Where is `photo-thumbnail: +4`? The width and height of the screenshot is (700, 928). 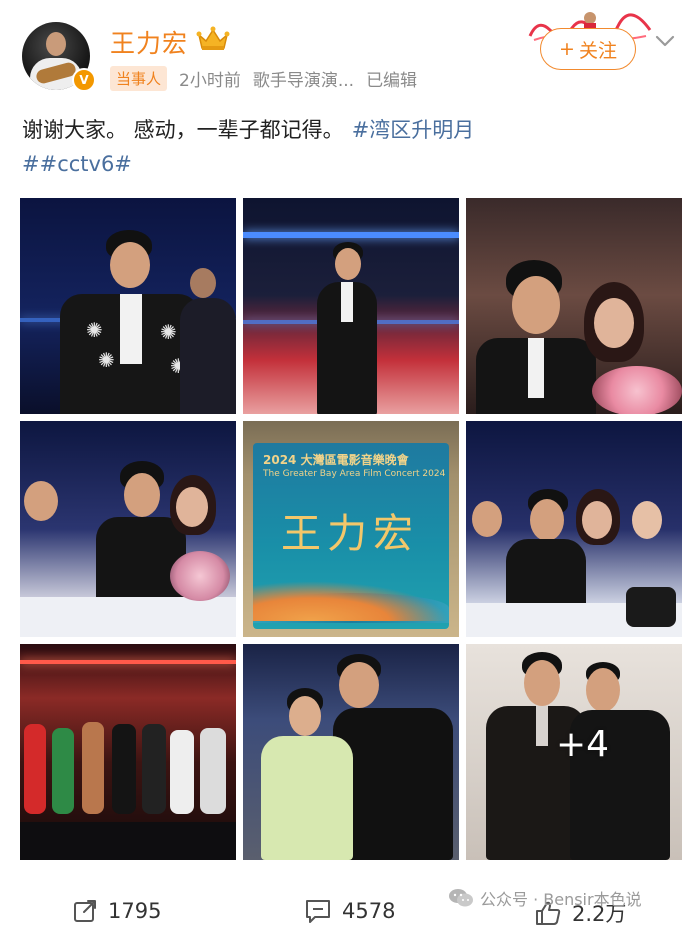 photo-thumbnail: +4 is located at coordinates (574, 752).